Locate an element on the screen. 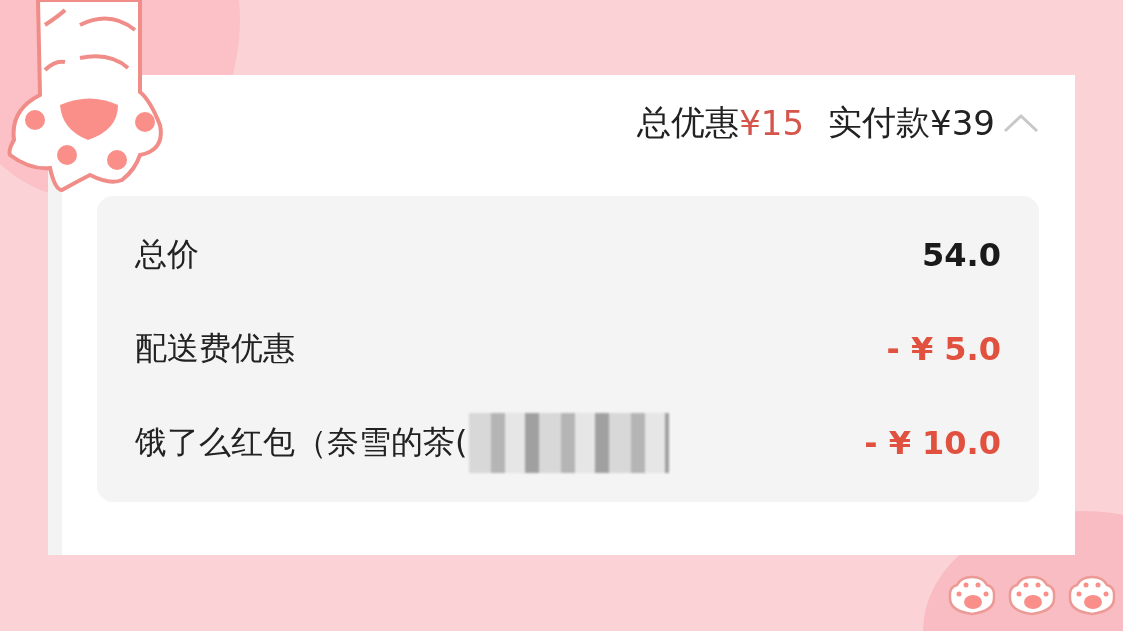  chevron-icon is located at coordinates (1021, 123).